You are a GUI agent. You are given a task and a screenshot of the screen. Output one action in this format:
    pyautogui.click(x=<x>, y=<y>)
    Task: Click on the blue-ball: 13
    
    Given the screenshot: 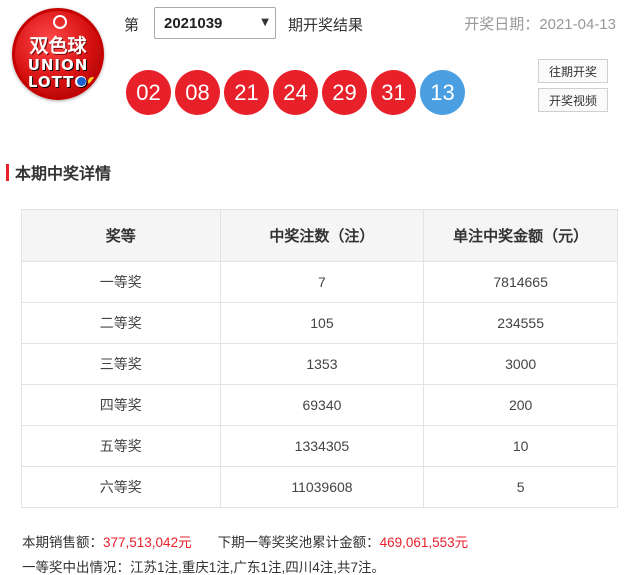 What is the action you would take?
    pyautogui.click(x=442, y=92)
    